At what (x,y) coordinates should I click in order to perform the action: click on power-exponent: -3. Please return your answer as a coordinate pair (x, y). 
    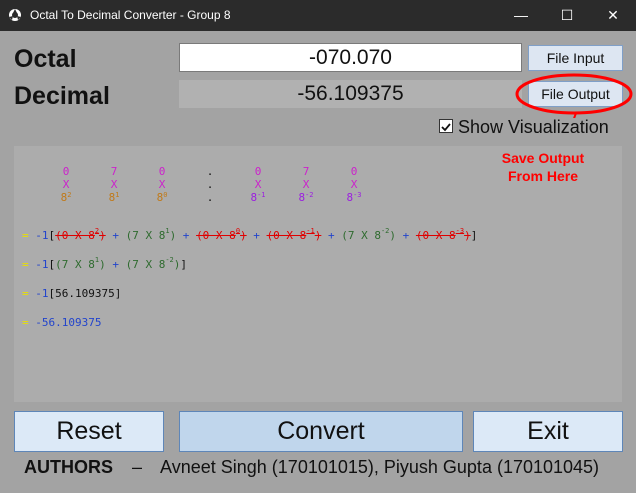
    Looking at the image, I should click on (357, 195).